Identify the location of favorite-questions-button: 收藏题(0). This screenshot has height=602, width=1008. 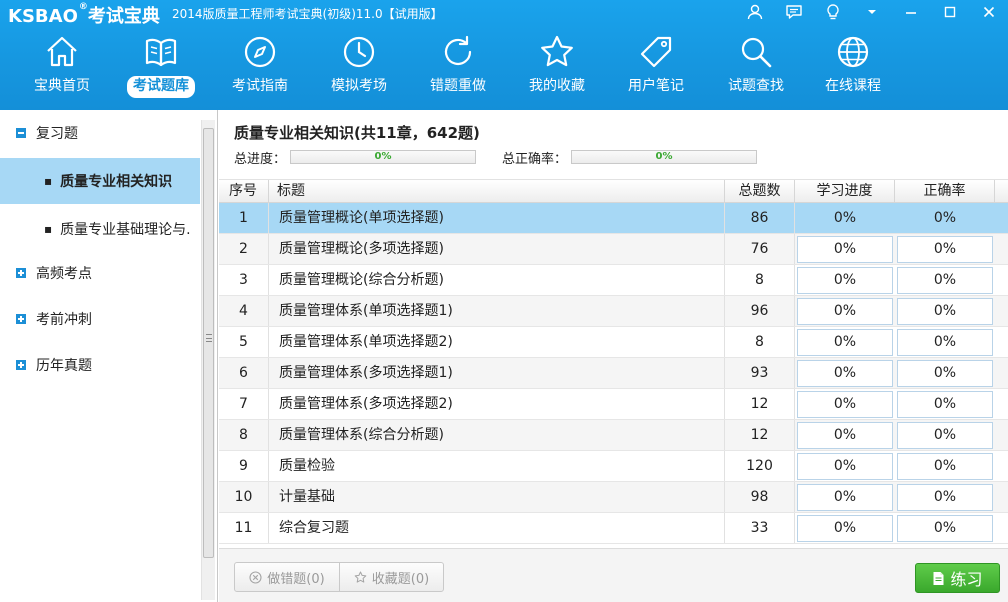
(391, 577).